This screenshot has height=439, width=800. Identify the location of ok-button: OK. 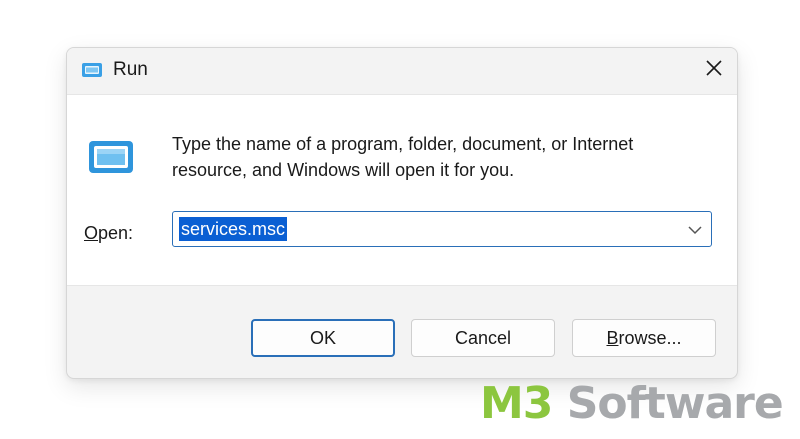
(323, 338).